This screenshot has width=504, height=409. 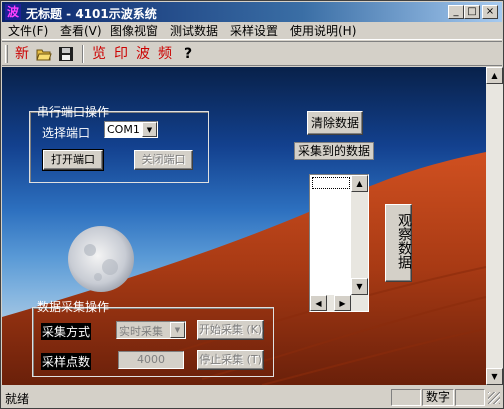 I want to click on menu-sample-settings: 采样设置, so click(x=254, y=31).